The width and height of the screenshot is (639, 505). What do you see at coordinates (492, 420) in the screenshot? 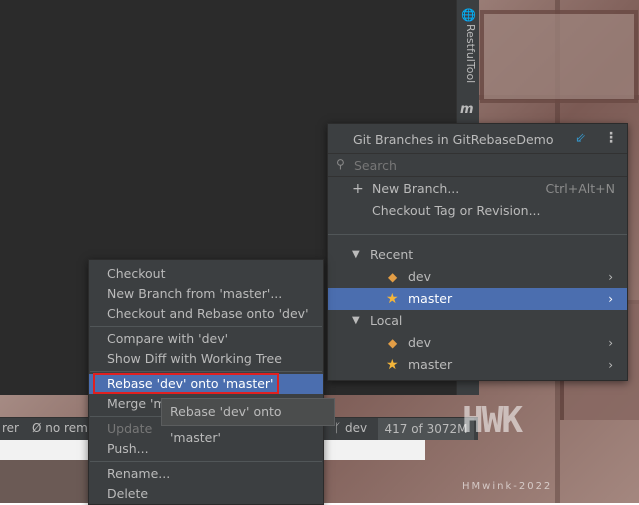
I see `watermark-logo: HWK` at bounding box center [492, 420].